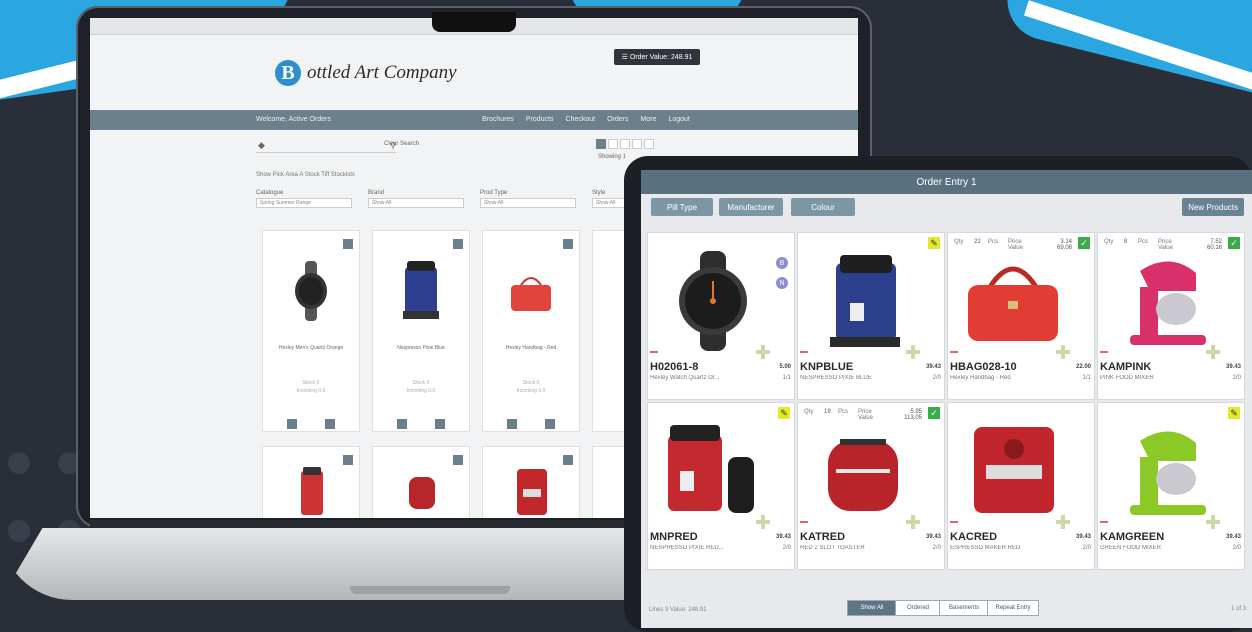 This screenshot has width=1252, height=632. Describe the element at coordinates (498, 119) in the screenshot. I see `nav-link-brochures: Brochures` at that location.